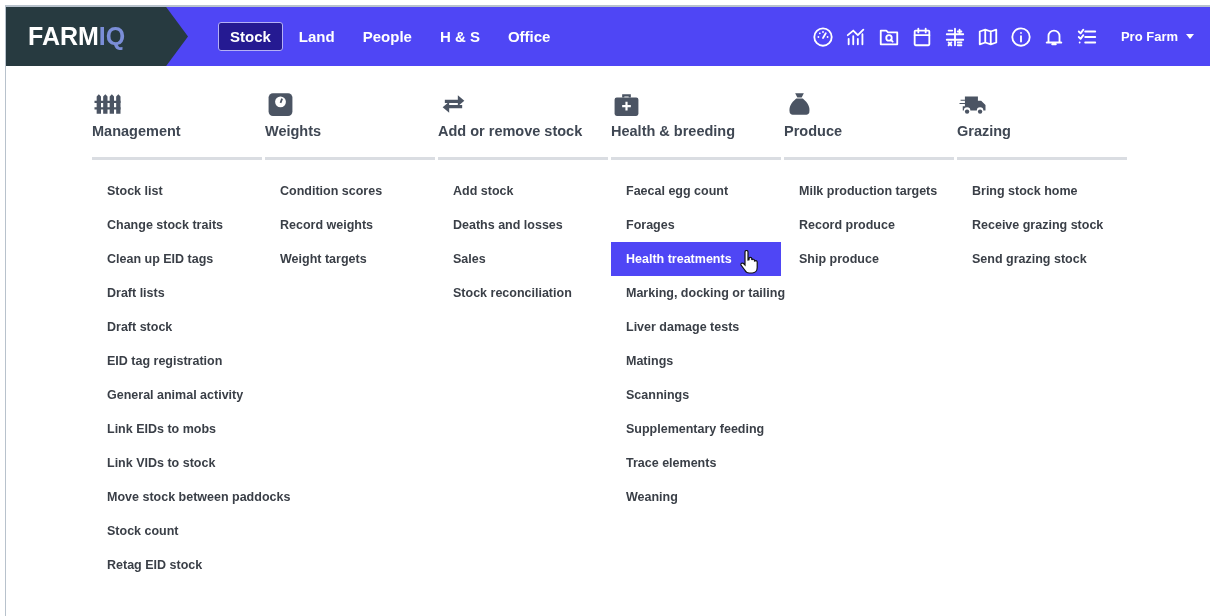  Describe the element at coordinates (1042, 191) in the screenshot. I see `menu-item: Bring stock home` at that location.